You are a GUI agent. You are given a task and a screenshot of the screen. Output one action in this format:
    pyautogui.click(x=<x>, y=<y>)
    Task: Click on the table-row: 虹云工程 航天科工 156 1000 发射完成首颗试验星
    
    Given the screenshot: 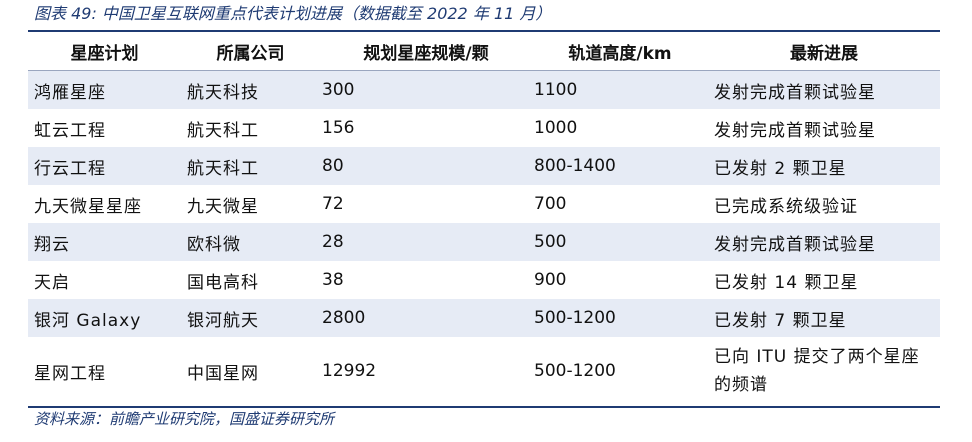 What is the action you would take?
    pyautogui.click(x=484, y=128)
    